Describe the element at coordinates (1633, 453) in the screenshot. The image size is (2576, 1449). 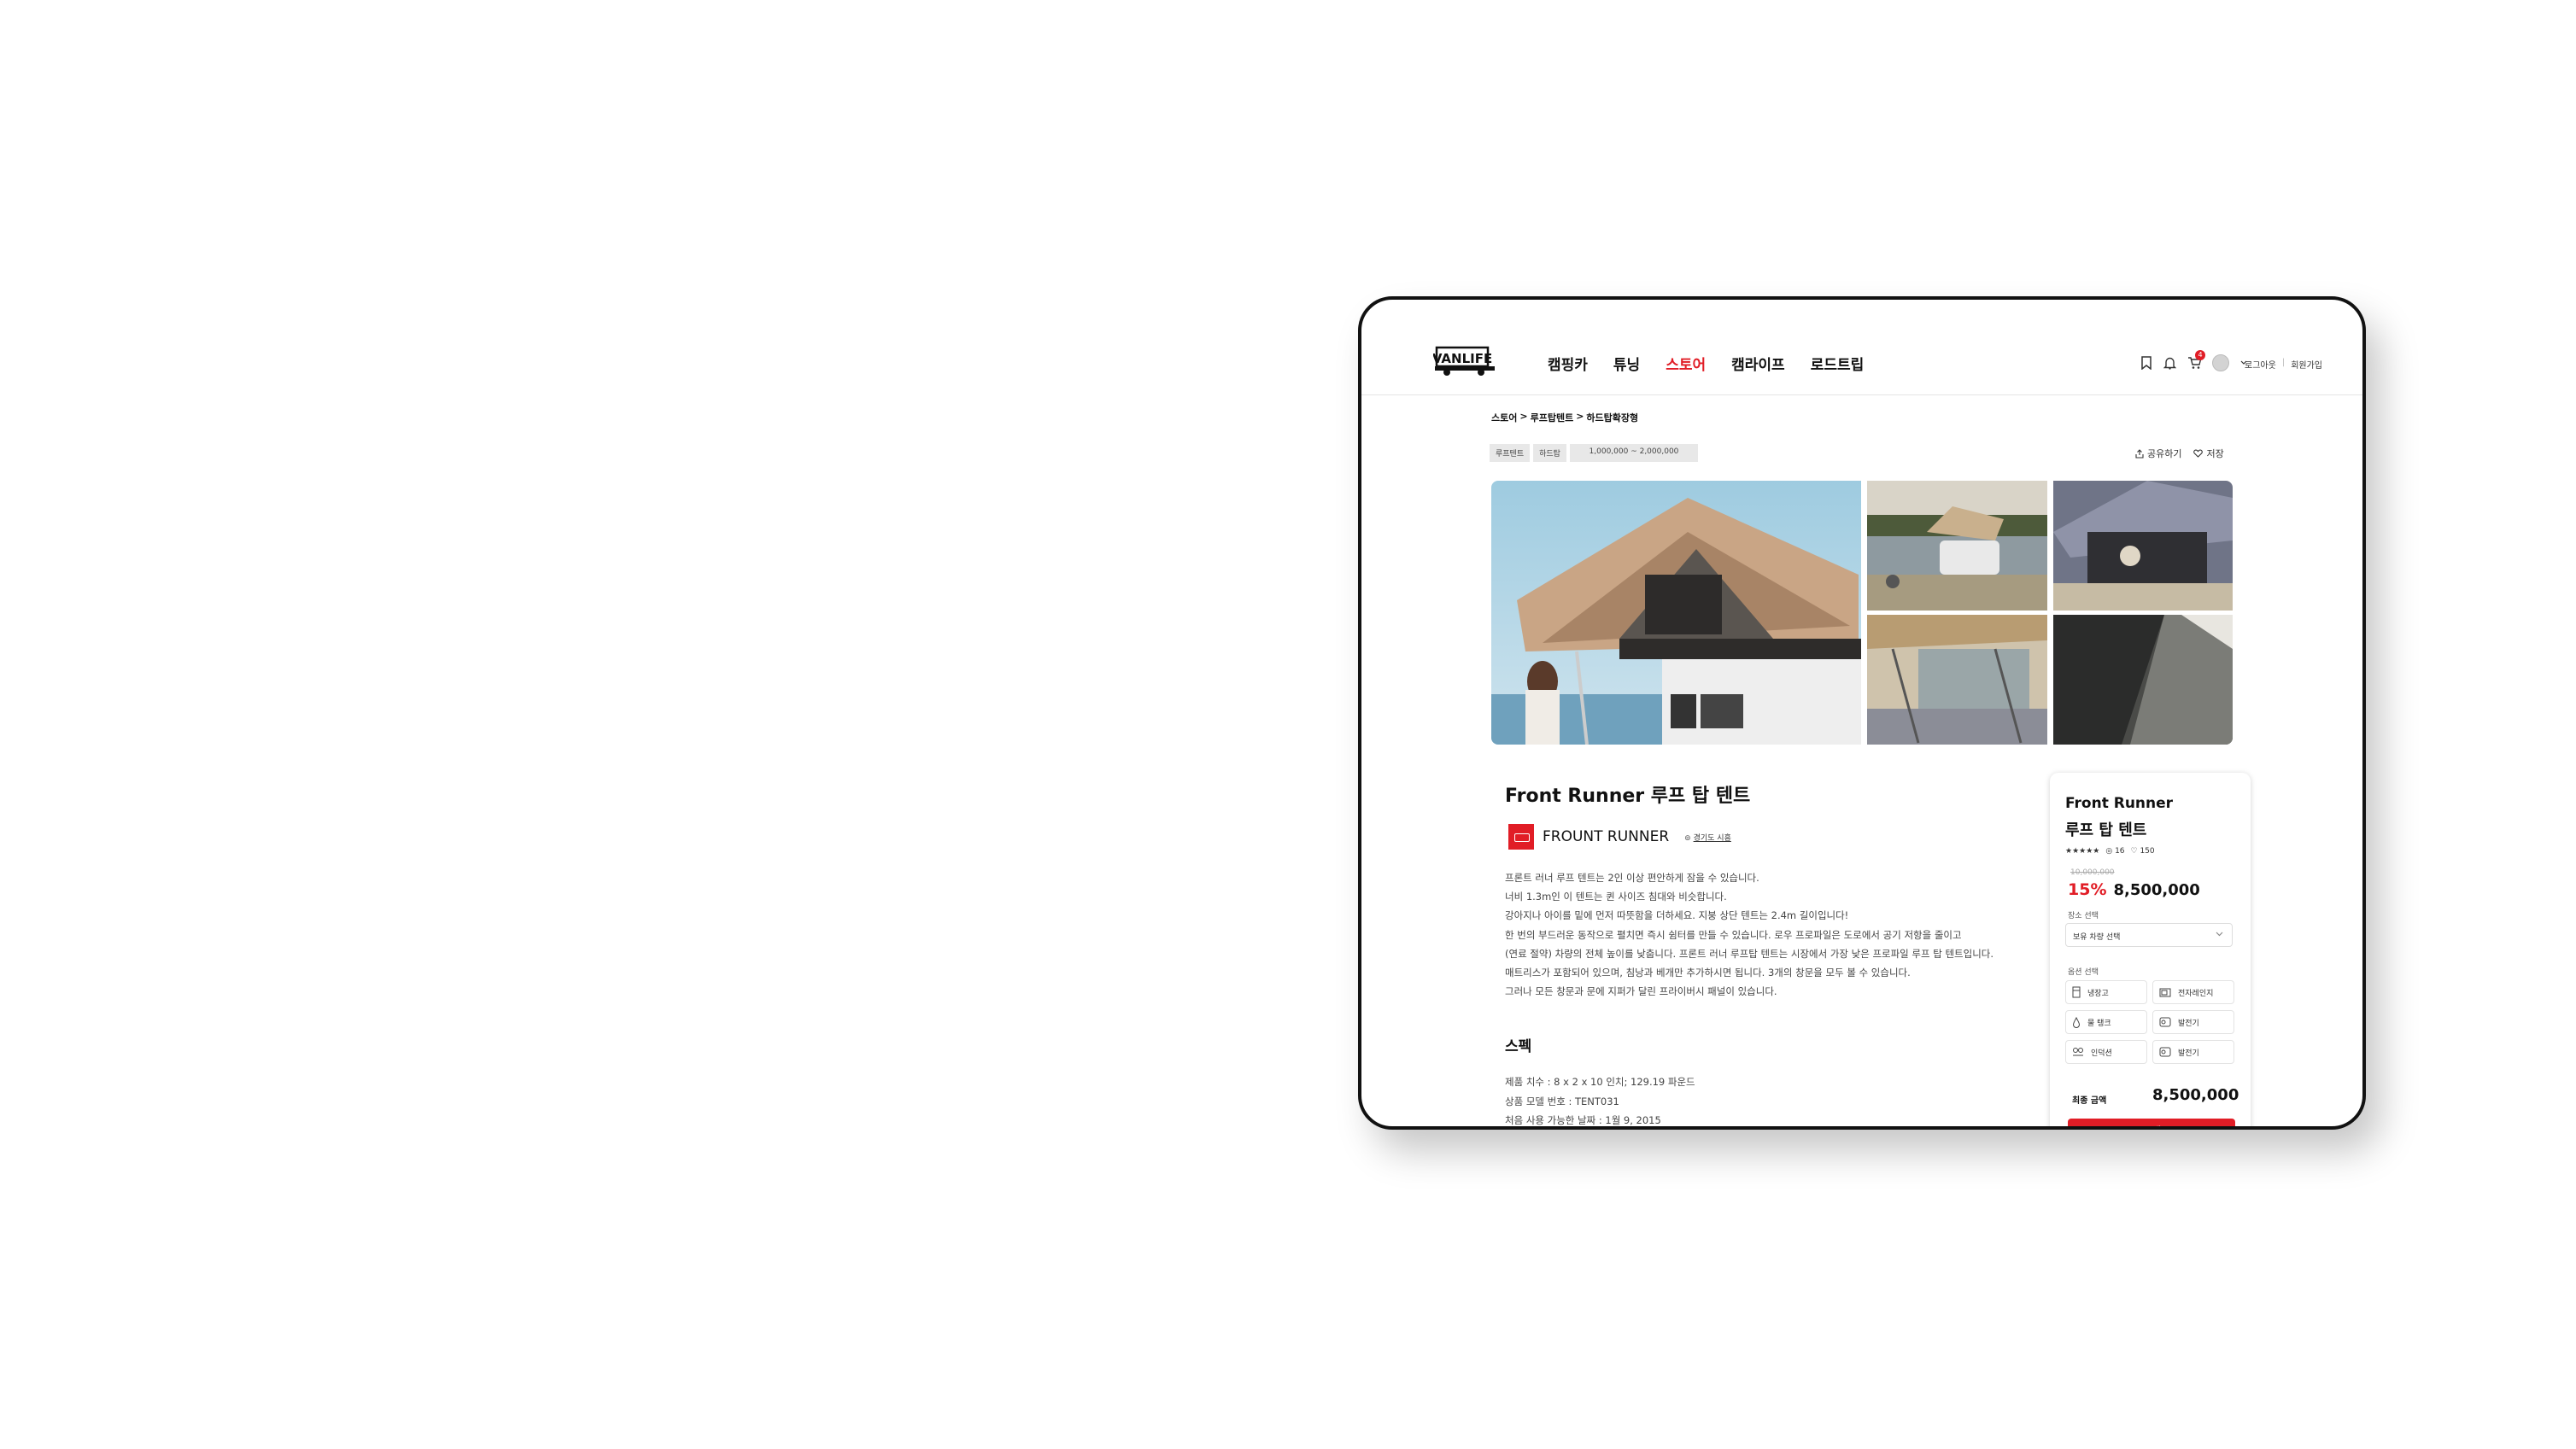
I see `tag-price-range: 1,000,000 ~ 2,000,000` at that location.